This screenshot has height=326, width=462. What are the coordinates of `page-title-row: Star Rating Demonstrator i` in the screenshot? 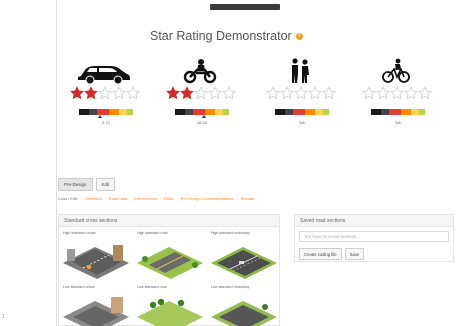 It's located at (245, 36).